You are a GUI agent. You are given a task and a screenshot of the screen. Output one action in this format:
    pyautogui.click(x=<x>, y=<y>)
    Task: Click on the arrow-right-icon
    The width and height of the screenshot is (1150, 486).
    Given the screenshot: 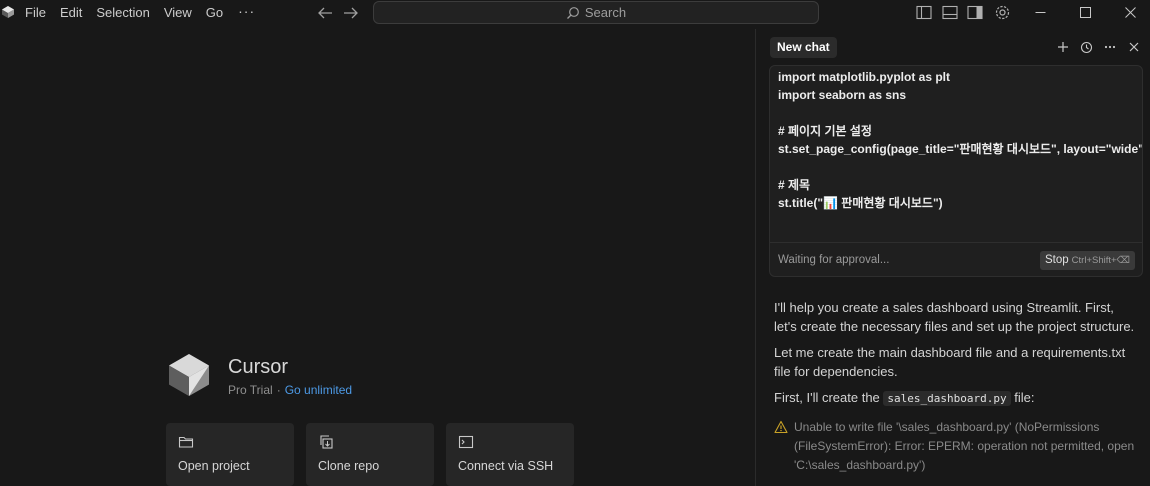 What is the action you would take?
    pyautogui.click(x=351, y=12)
    